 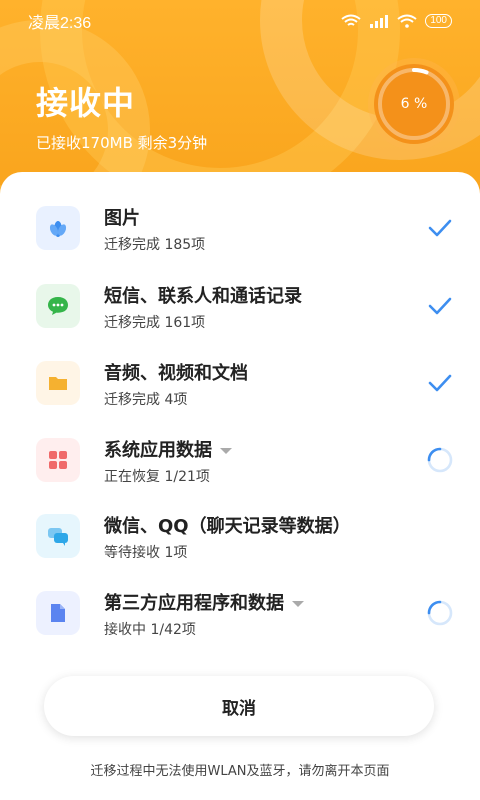 I want to click on item-status: 迁移完成 4项, so click(x=146, y=400).